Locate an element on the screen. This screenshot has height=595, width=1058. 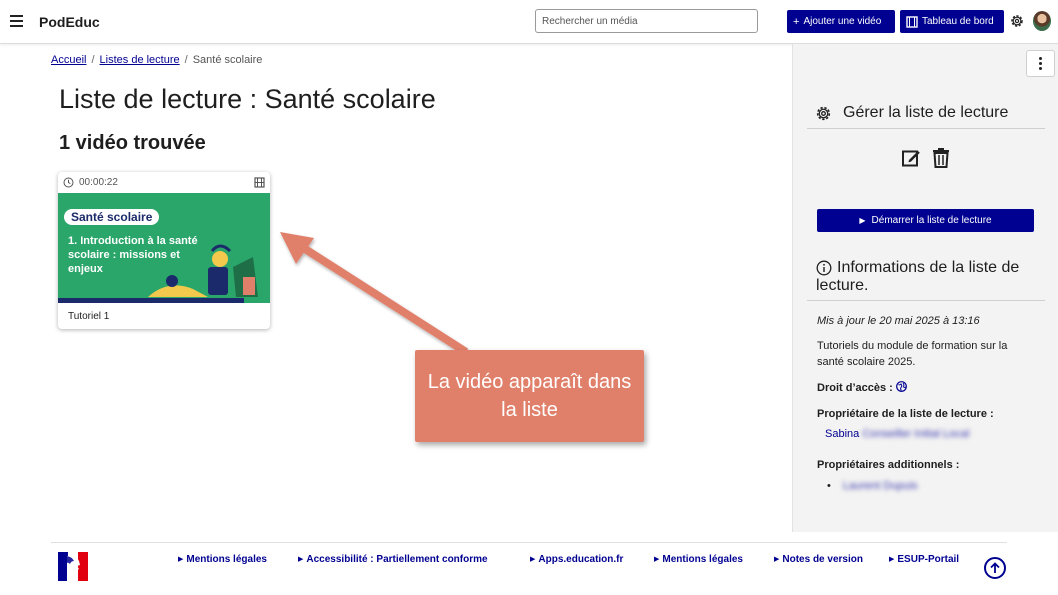
access-rights-label: Droit d’accès : is located at coordinates (855, 388).